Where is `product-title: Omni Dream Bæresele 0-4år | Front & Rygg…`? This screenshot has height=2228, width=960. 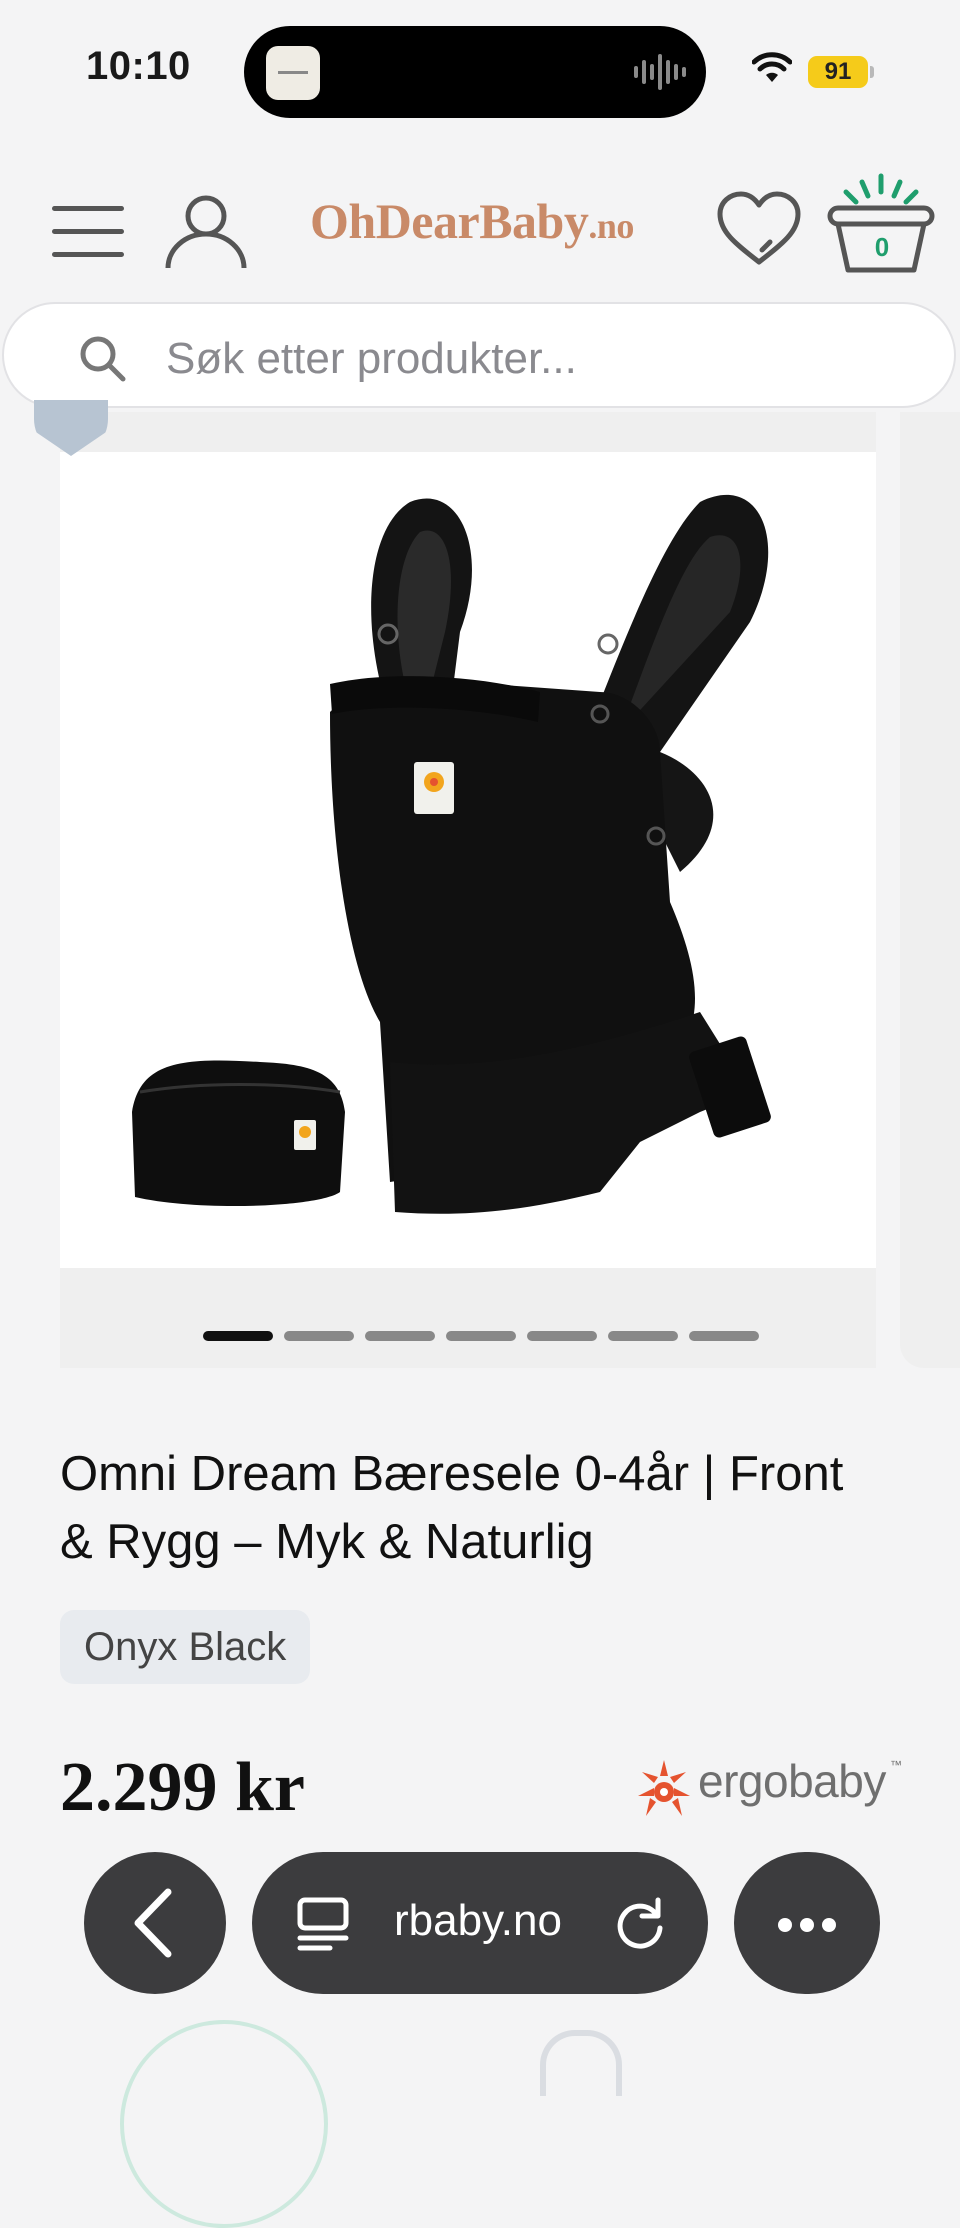
product-title: Omni Dream Bæresele 0-4år | Front & Rygg… is located at coordinates (452, 1508).